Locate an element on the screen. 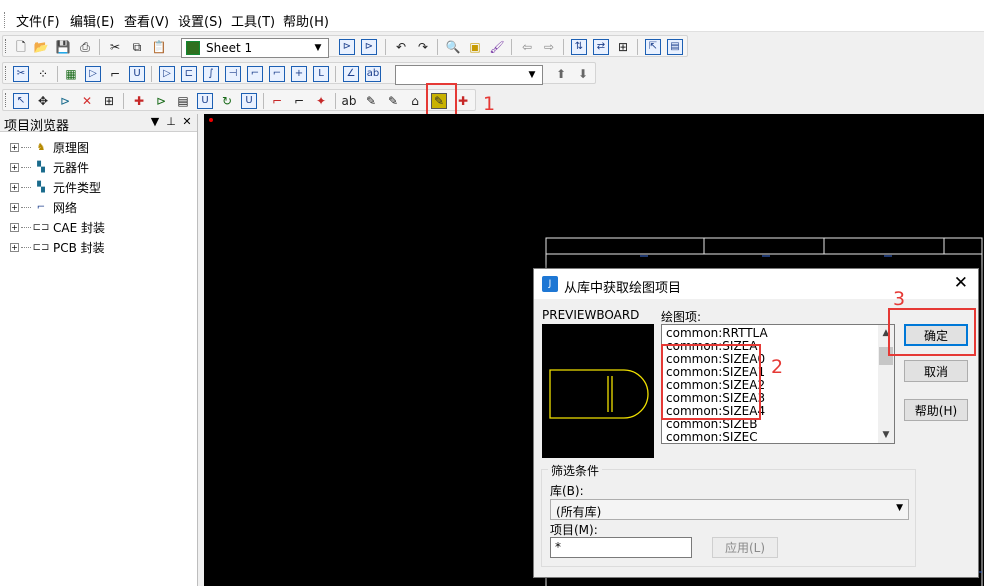 This screenshot has width=984, height=586. delete-icon: ✕ is located at coordinates (87, 101).